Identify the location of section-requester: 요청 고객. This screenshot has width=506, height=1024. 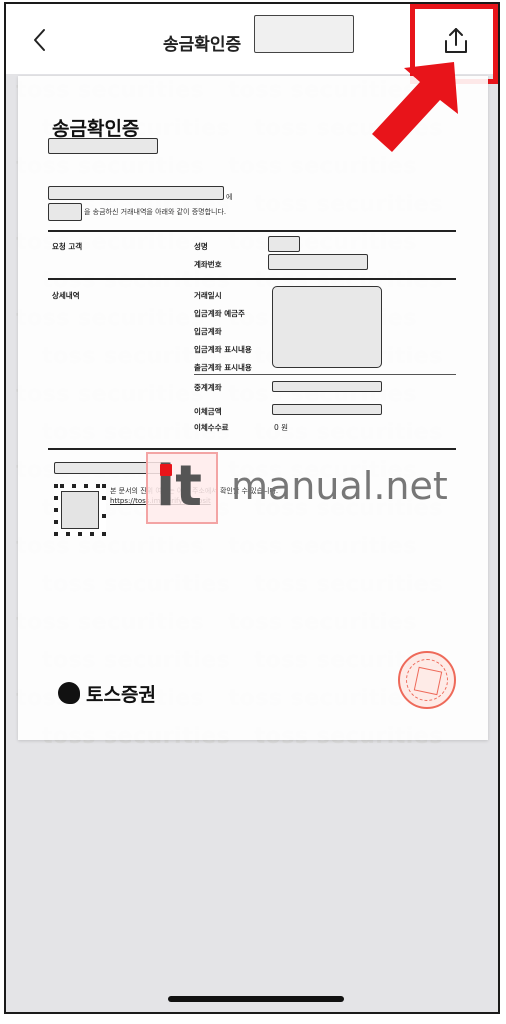
(67, 246).